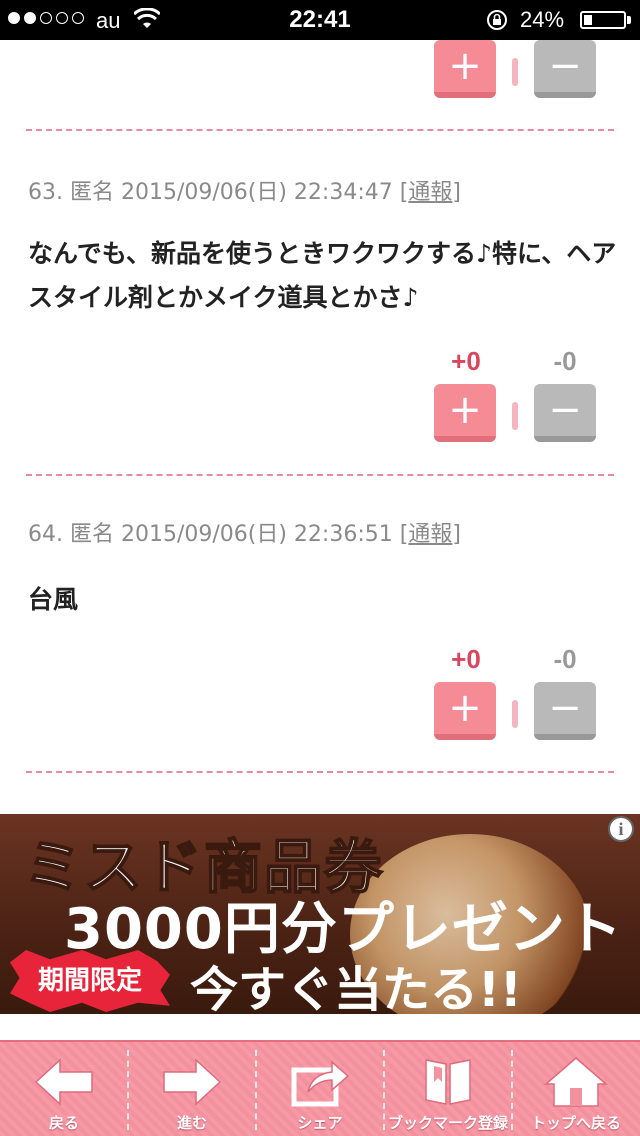  I want to click on comment-body: 台風, so click(53, 599).